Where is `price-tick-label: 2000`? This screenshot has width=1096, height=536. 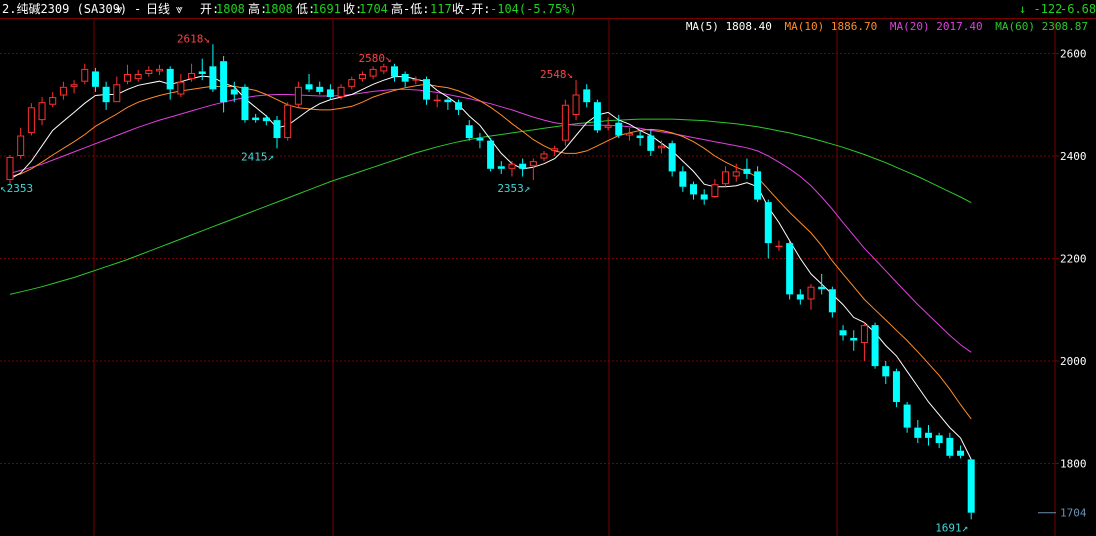 price-tick-label: 2000 is located at coordinates (1073, 361).